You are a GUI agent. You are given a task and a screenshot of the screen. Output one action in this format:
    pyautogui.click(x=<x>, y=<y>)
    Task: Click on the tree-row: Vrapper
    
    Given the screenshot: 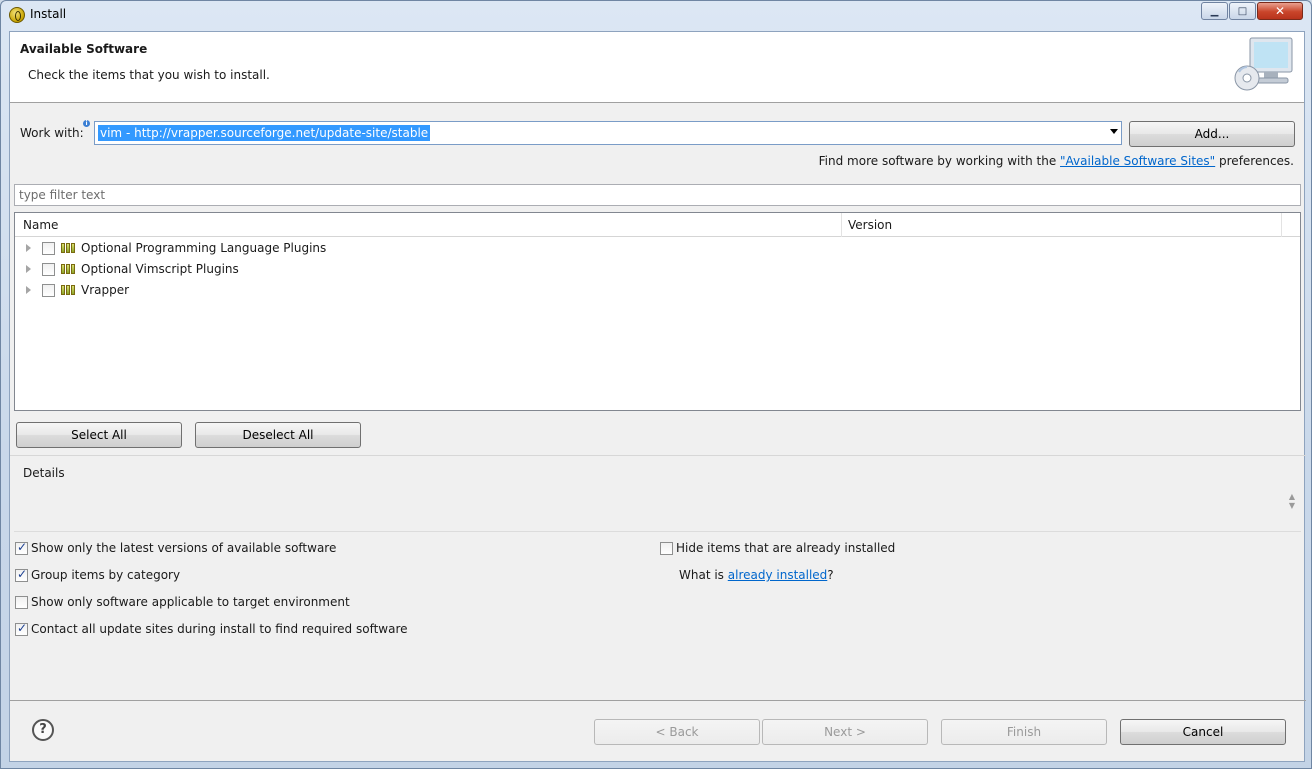 What is the action you would take?
    pyautogui.click(x=657, y=290)
    